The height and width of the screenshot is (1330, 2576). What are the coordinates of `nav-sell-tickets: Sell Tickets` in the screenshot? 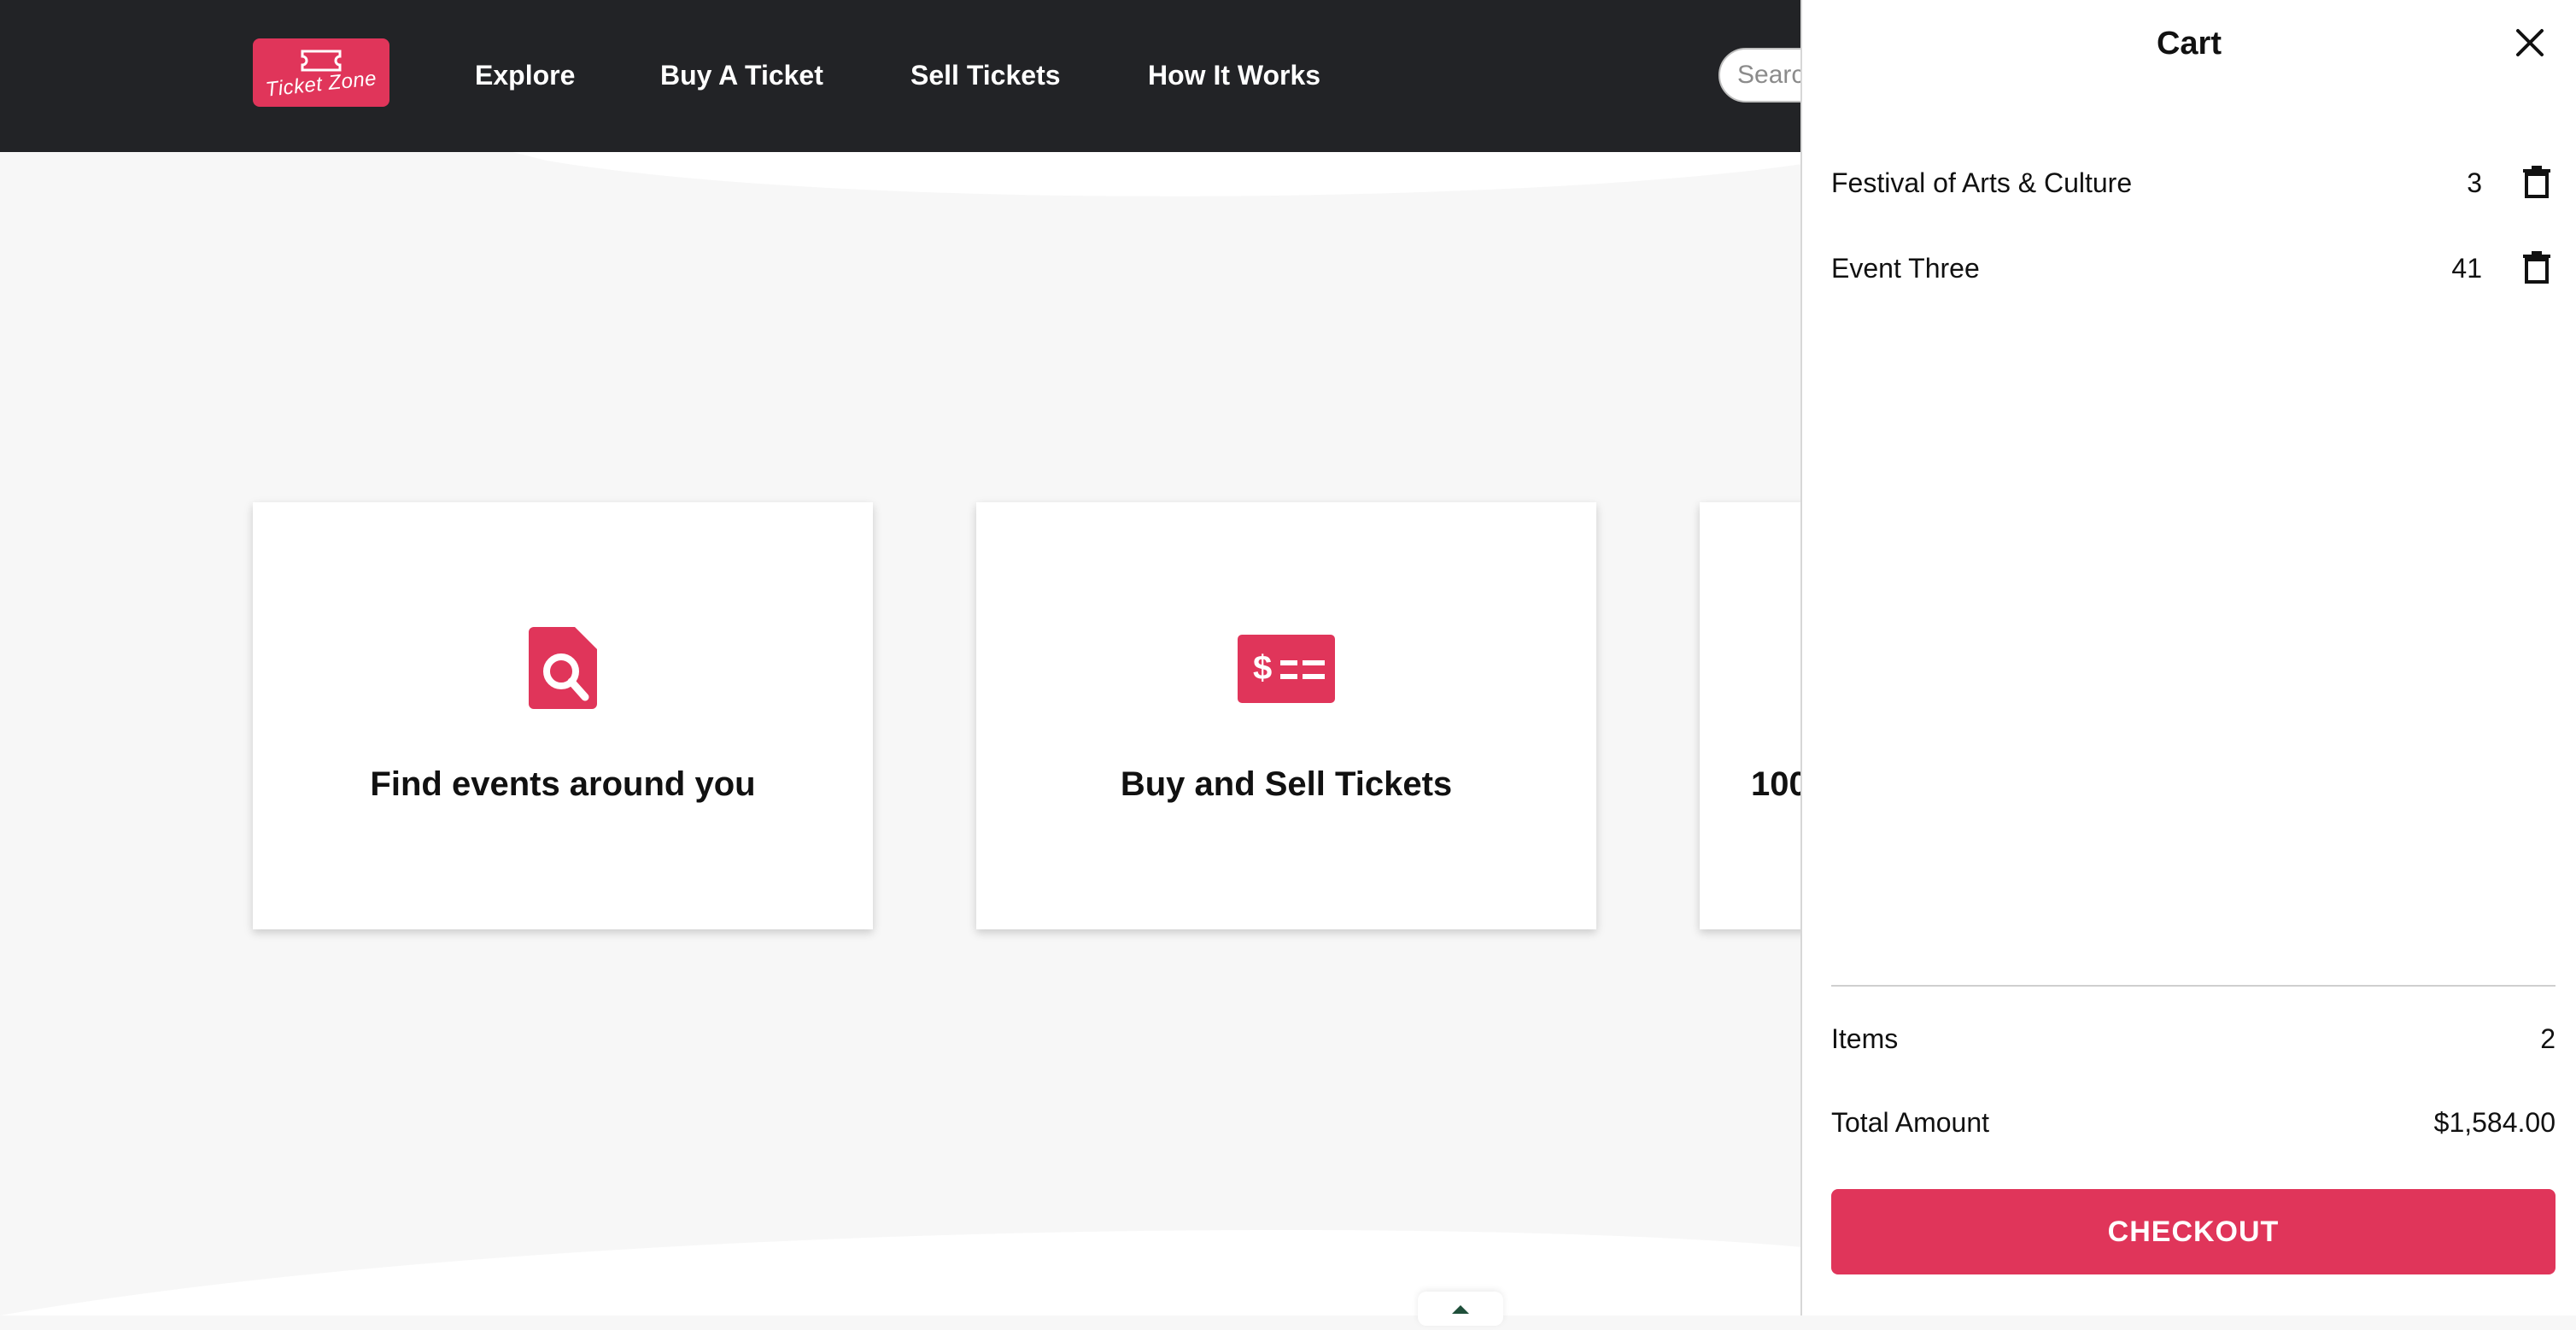 It's located at (985, 75).